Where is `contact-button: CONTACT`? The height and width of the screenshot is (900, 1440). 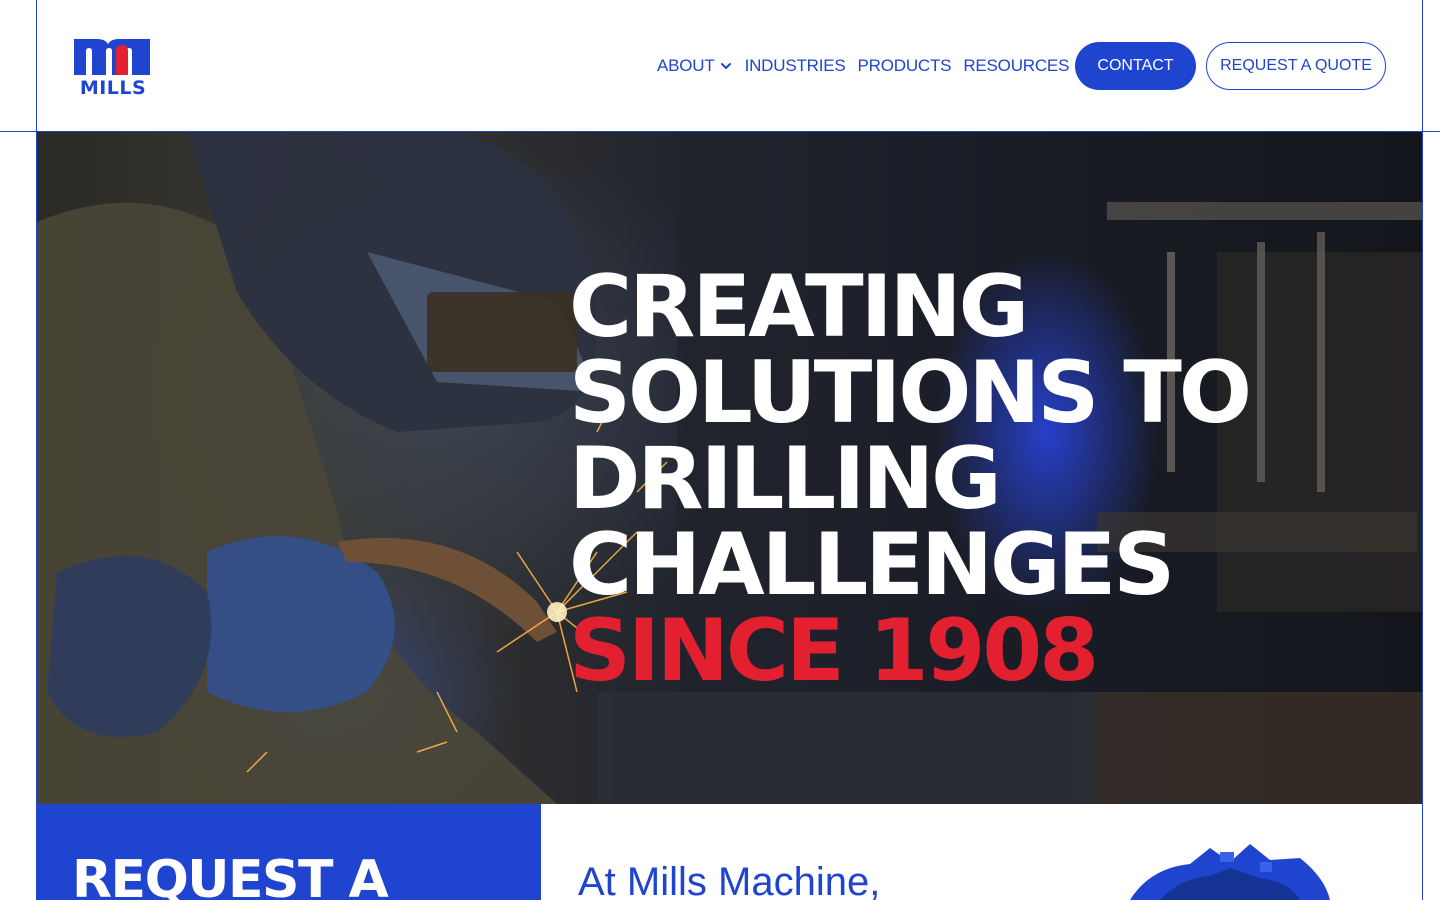 contact-button: CONTACT is located at coordinates (1135, 66).